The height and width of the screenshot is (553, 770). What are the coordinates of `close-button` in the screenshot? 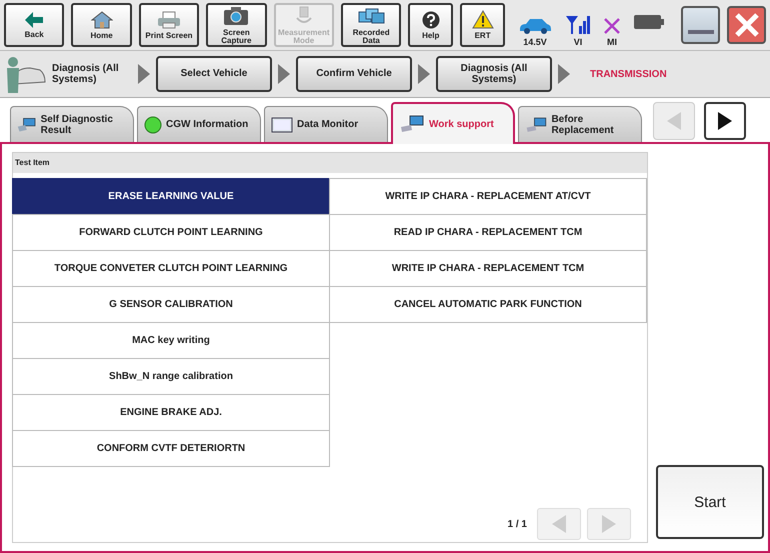 It's located at (746, 25).